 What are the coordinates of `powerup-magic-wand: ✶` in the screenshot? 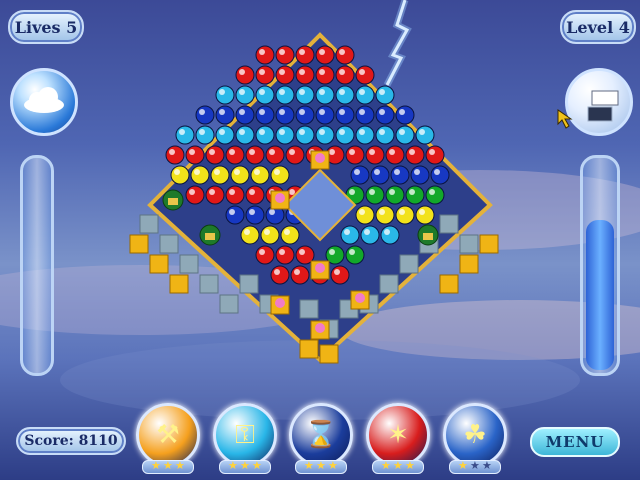 It's located at (398, 435).